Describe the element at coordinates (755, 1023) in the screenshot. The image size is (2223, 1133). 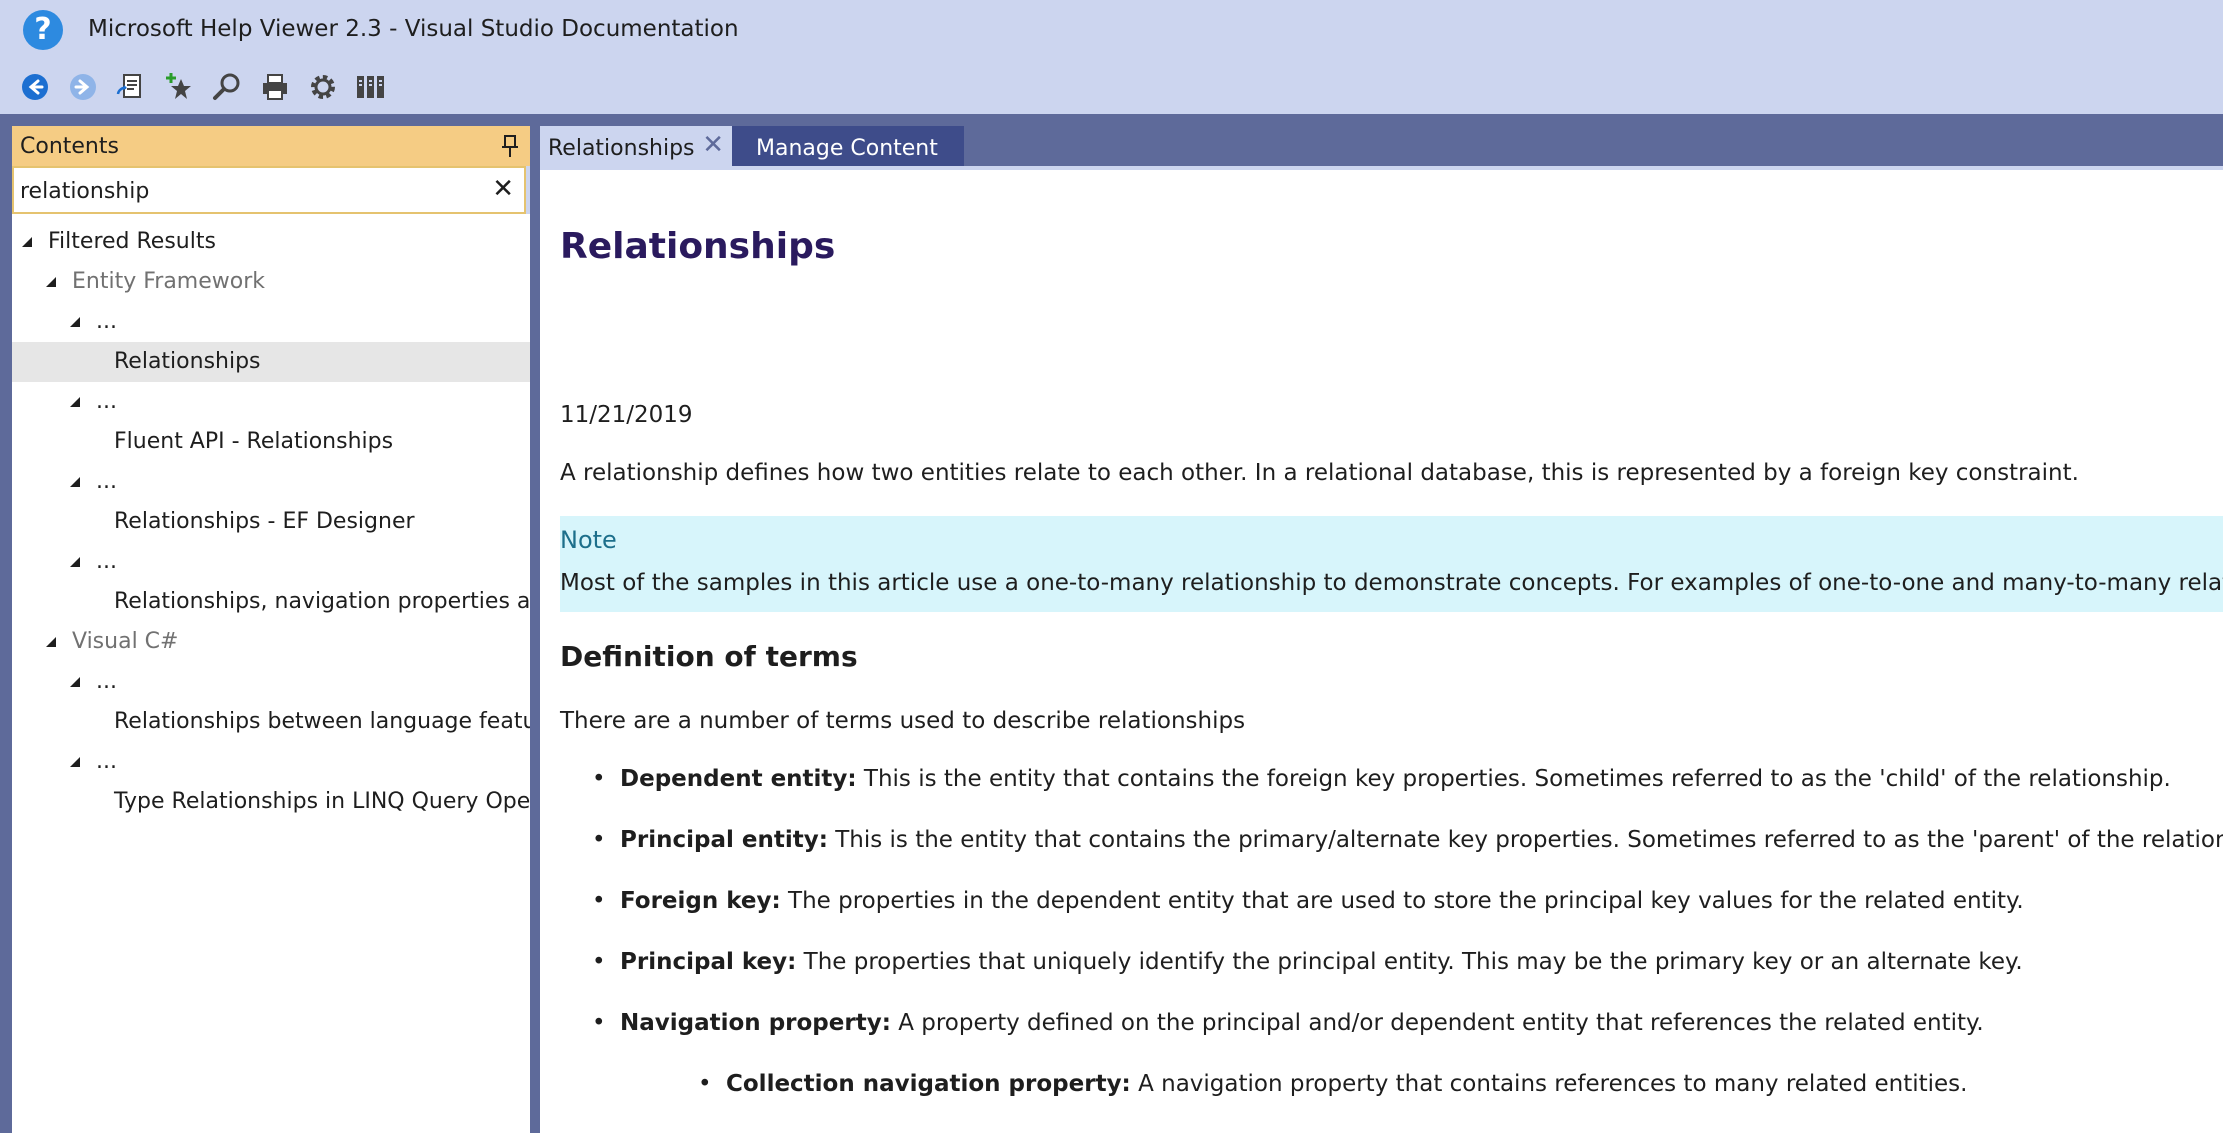
I see `term-name: Navigation property:` at that location.